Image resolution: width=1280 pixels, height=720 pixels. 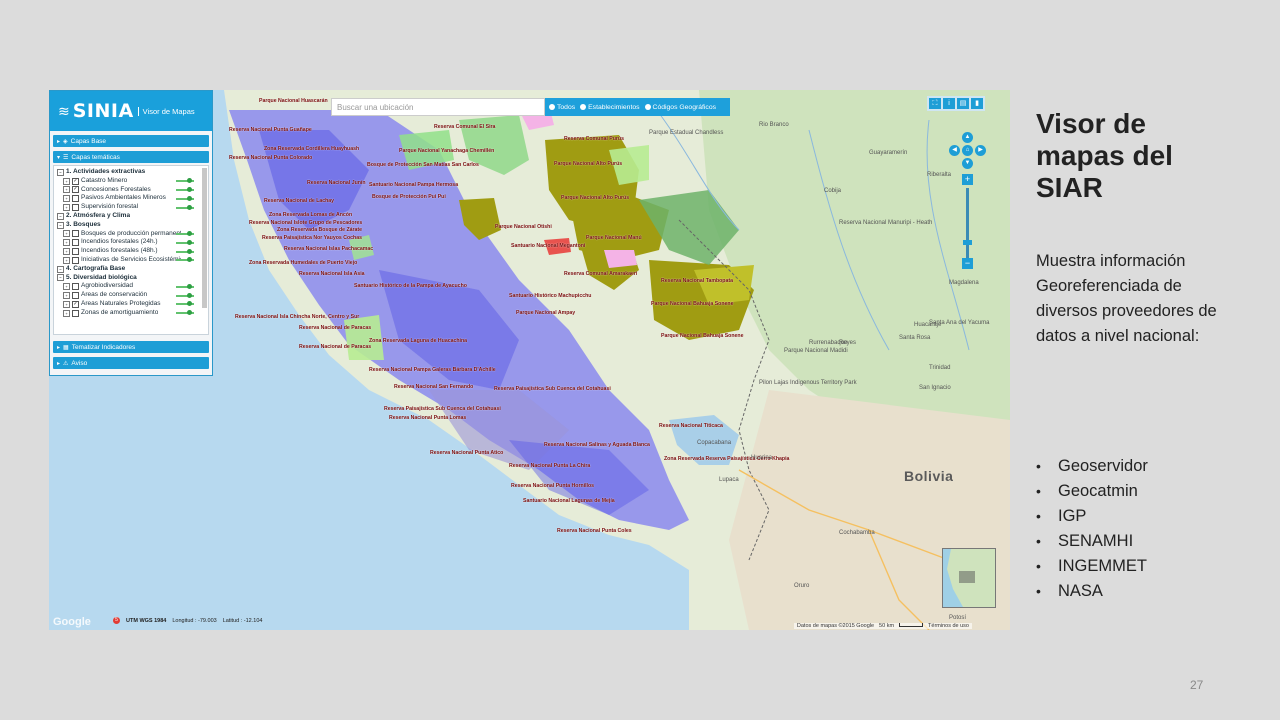 What do you see at coordinates (967, 242) in the screenshot?
I see `zoom-slider-handle` at bounding box center [967, 242].